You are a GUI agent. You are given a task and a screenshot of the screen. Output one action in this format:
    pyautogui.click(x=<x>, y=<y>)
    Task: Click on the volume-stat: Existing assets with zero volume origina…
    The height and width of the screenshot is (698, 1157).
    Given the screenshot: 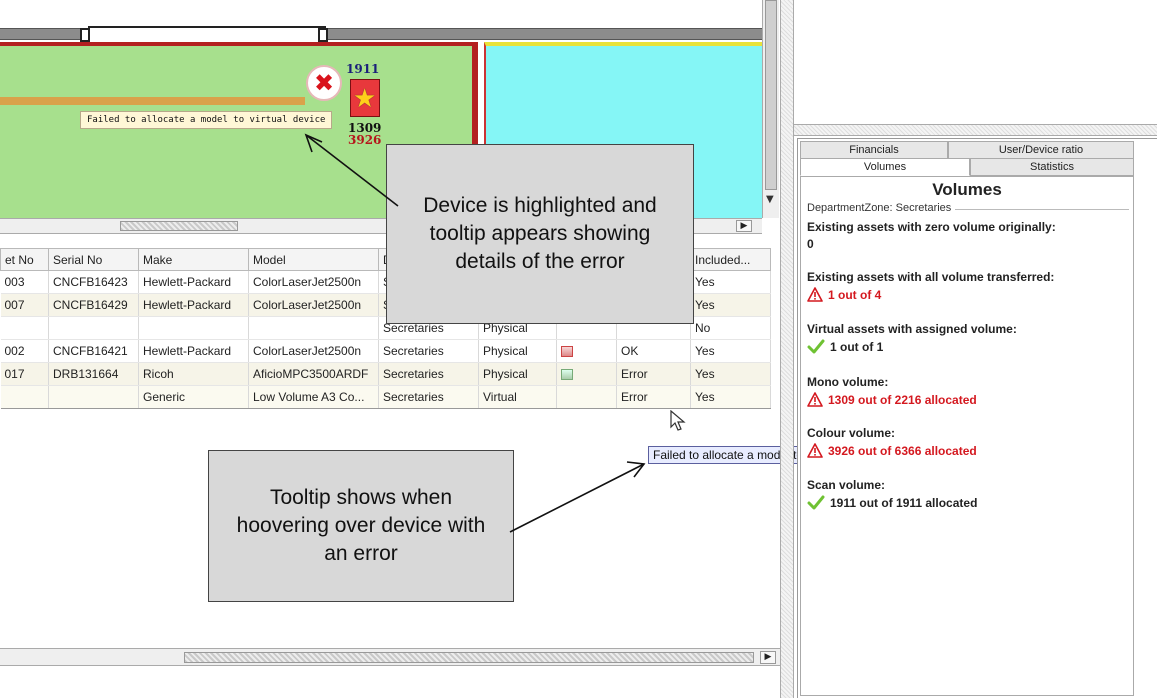 What is the action you would take?
    pyautogui.click(x=931, y=235)
    